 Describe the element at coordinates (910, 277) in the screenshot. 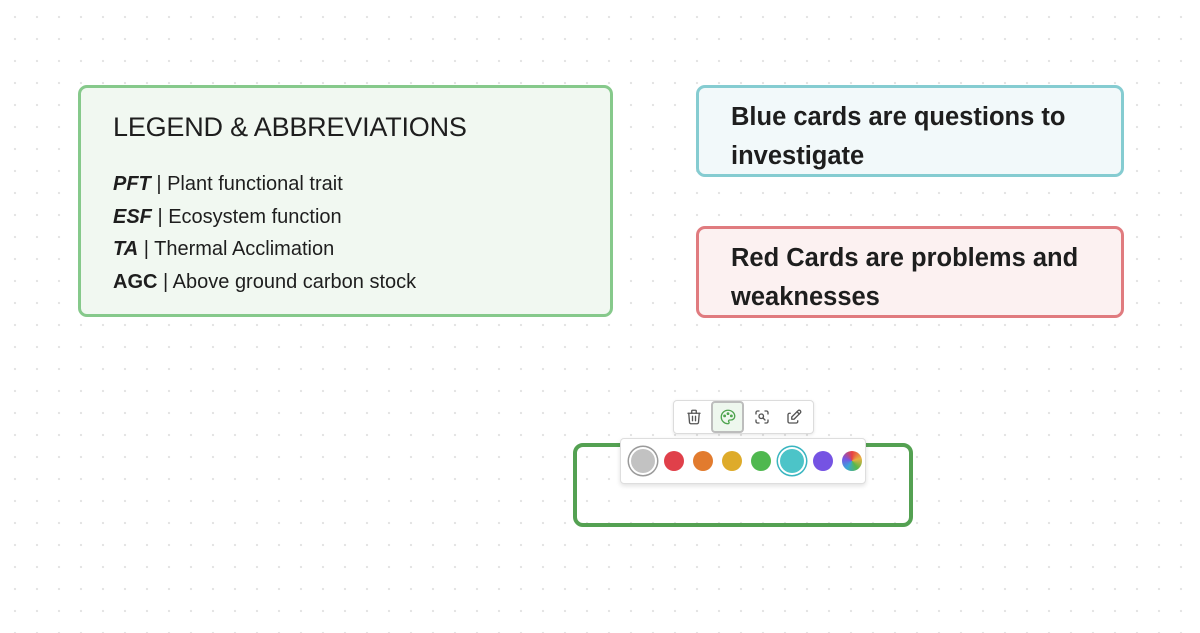

I see `red-card-text: Red Cards are problems and weaknesses` at that location.